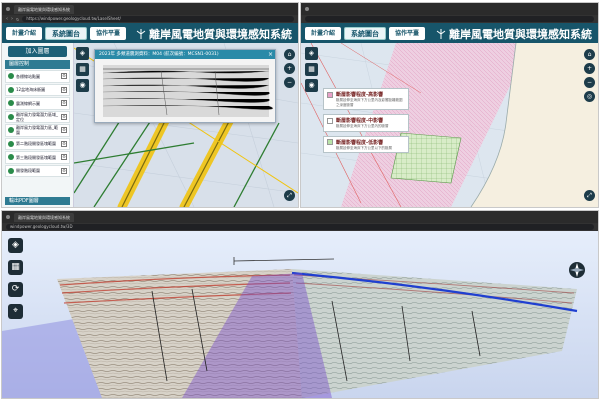  I want to click on layer-item-label: 震測線網示圖, so click(28, 103).